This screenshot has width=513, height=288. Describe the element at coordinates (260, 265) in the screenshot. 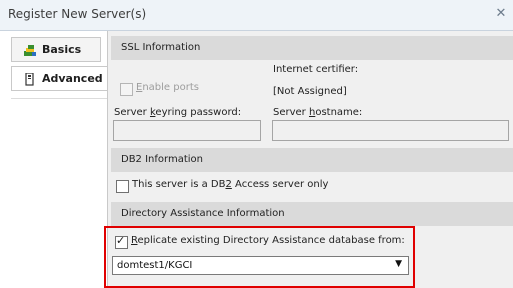

I see `directory-source-select: domtest1/KGCI ▼` at that location.